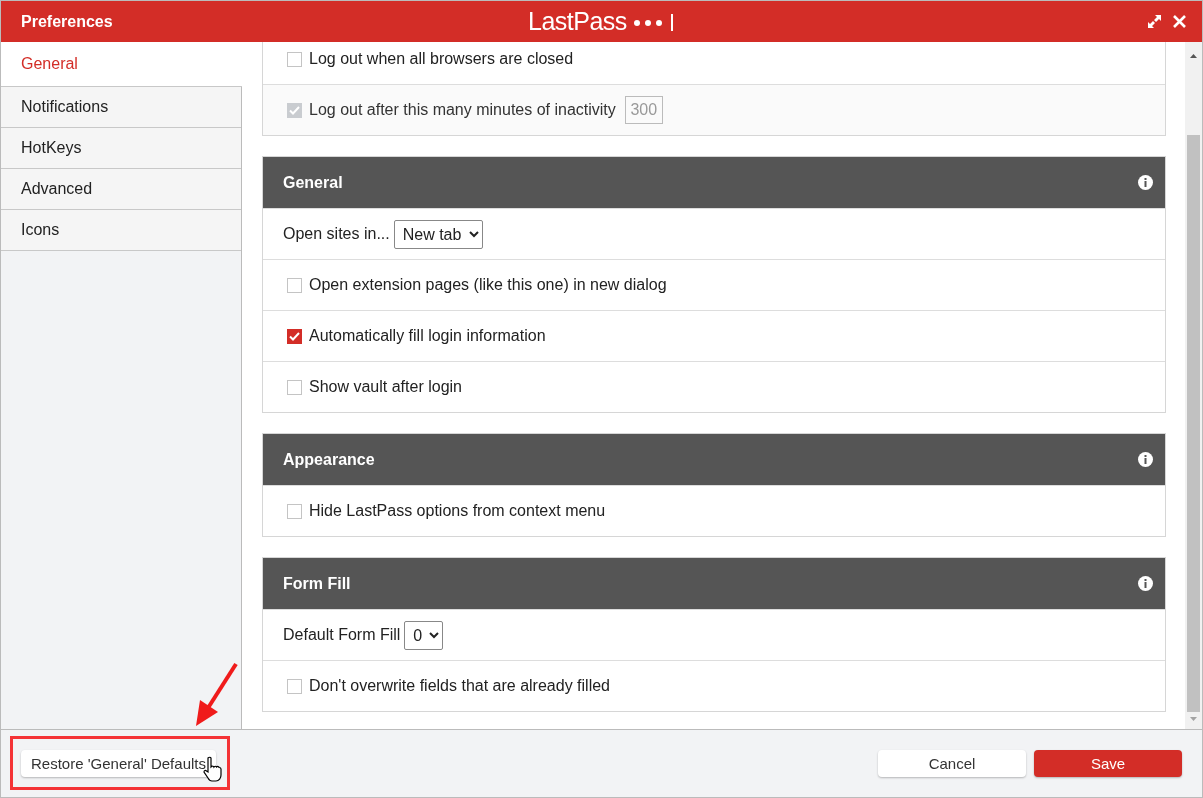  I want to click on restore-defaults-button: Restore 'General' Defaults, so click(118, 763).